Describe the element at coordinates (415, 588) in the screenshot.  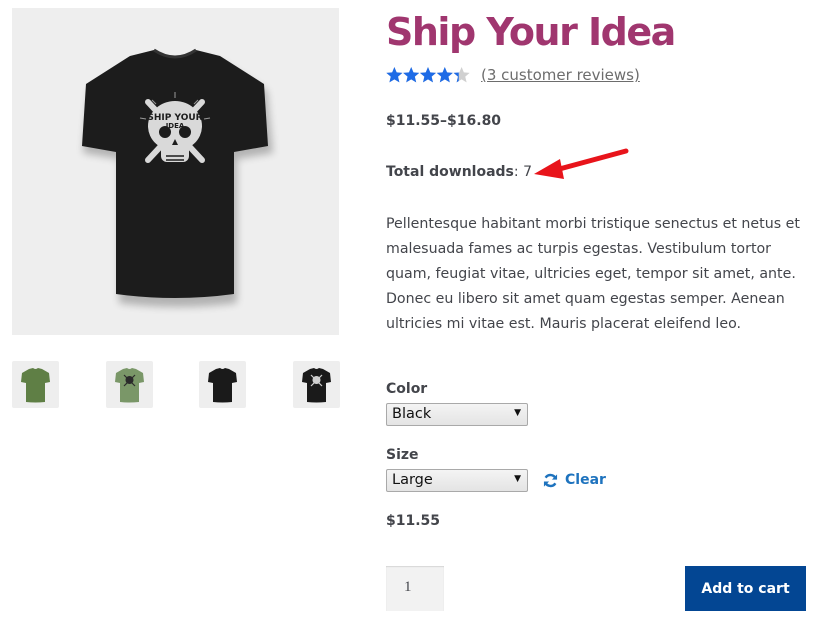
I see `quantity-input: 1` at that location.